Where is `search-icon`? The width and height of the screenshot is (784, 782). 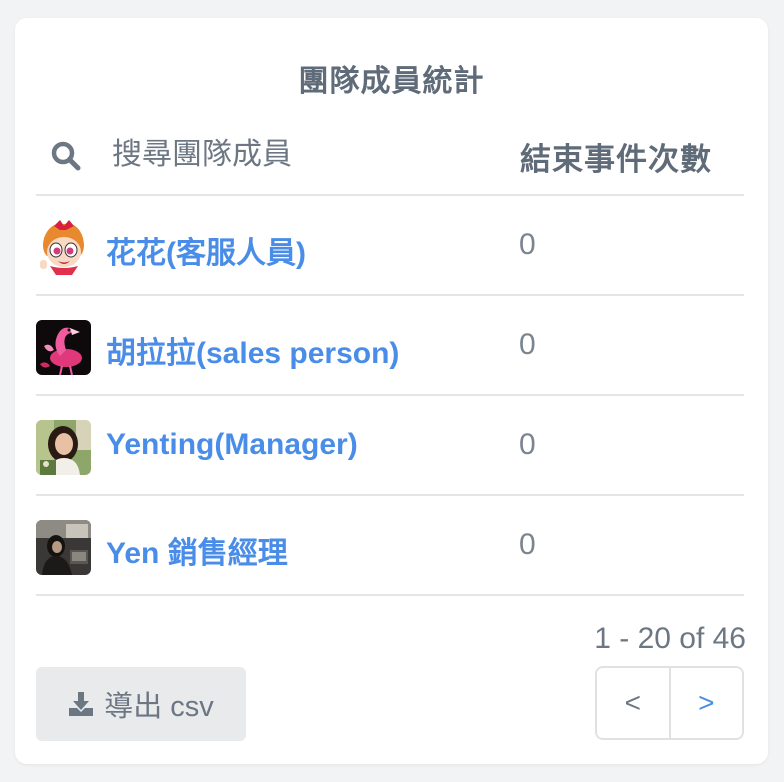
search-icon is located at coordinates (66, 156).